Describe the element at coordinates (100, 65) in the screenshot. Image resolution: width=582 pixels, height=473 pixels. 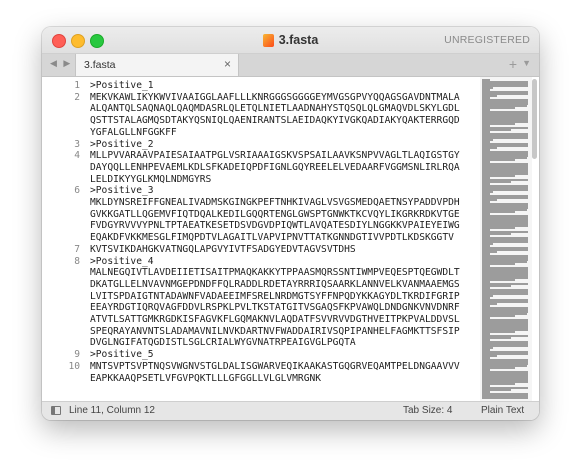
I see `tab-label: 3.fasta` at that location.